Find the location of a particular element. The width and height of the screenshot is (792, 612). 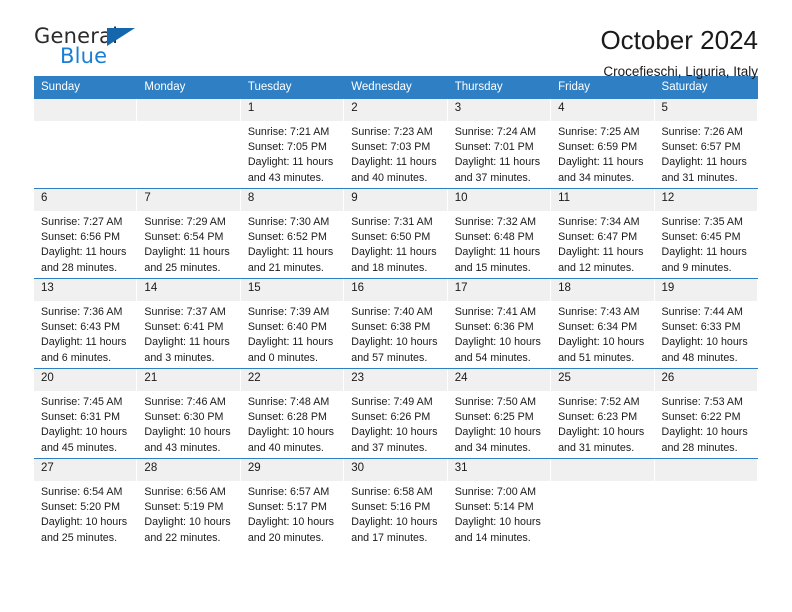

day-number: 12 is located at coordinates (706, 200).